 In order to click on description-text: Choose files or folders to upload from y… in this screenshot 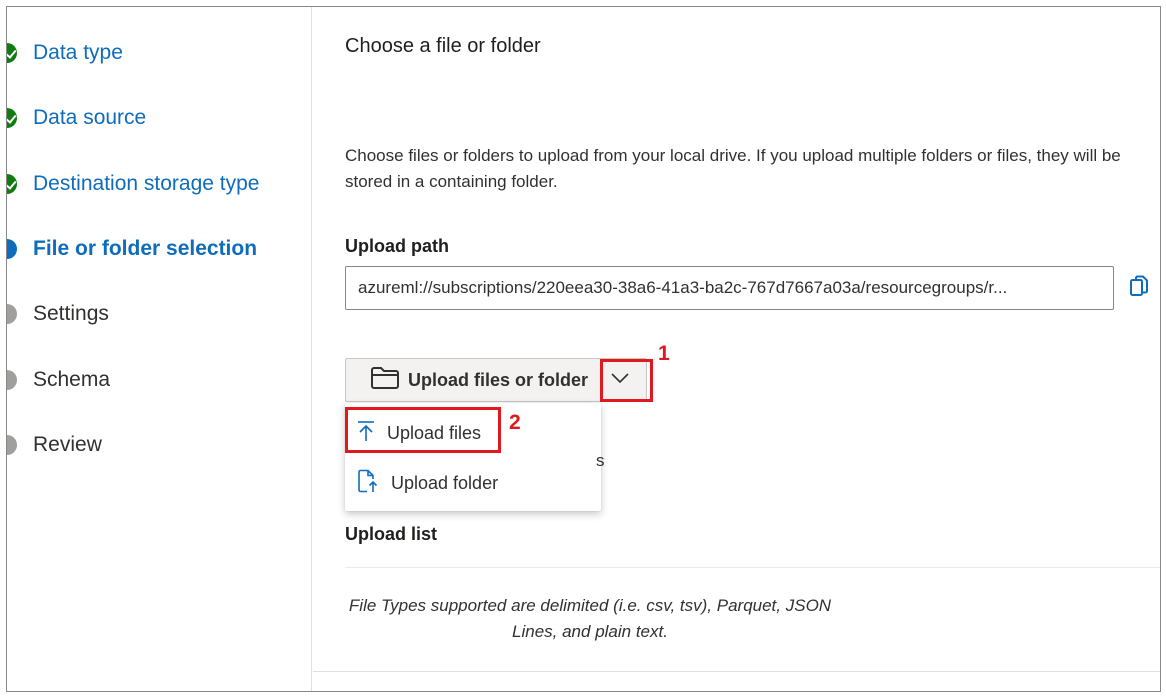, I will do `click(733, 168)`.